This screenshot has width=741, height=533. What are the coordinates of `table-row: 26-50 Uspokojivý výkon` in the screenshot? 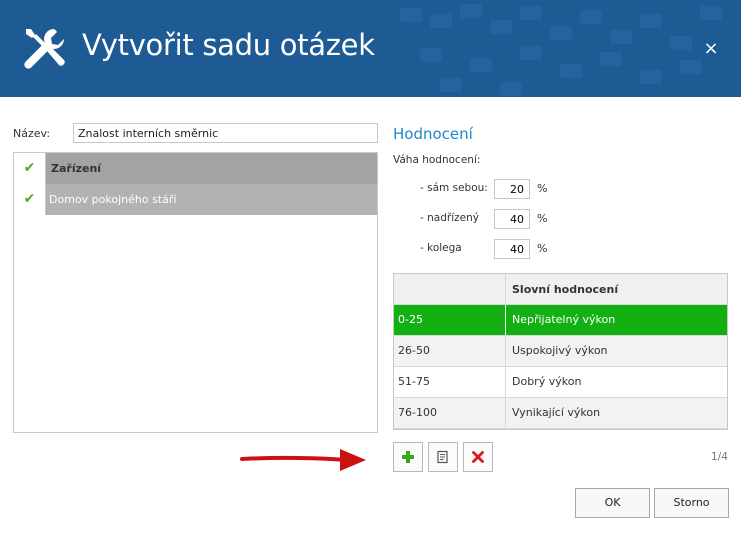 It's located at (560, 351).